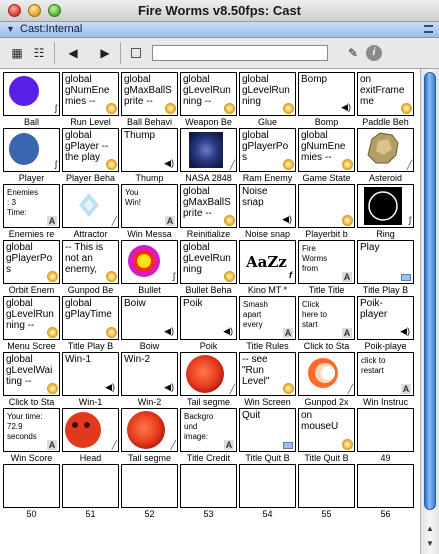  Describe the element at coordinates (219, 30) in the screenshot. I see `cast-selector-bar: ▼ Cast:Internal` at that location.